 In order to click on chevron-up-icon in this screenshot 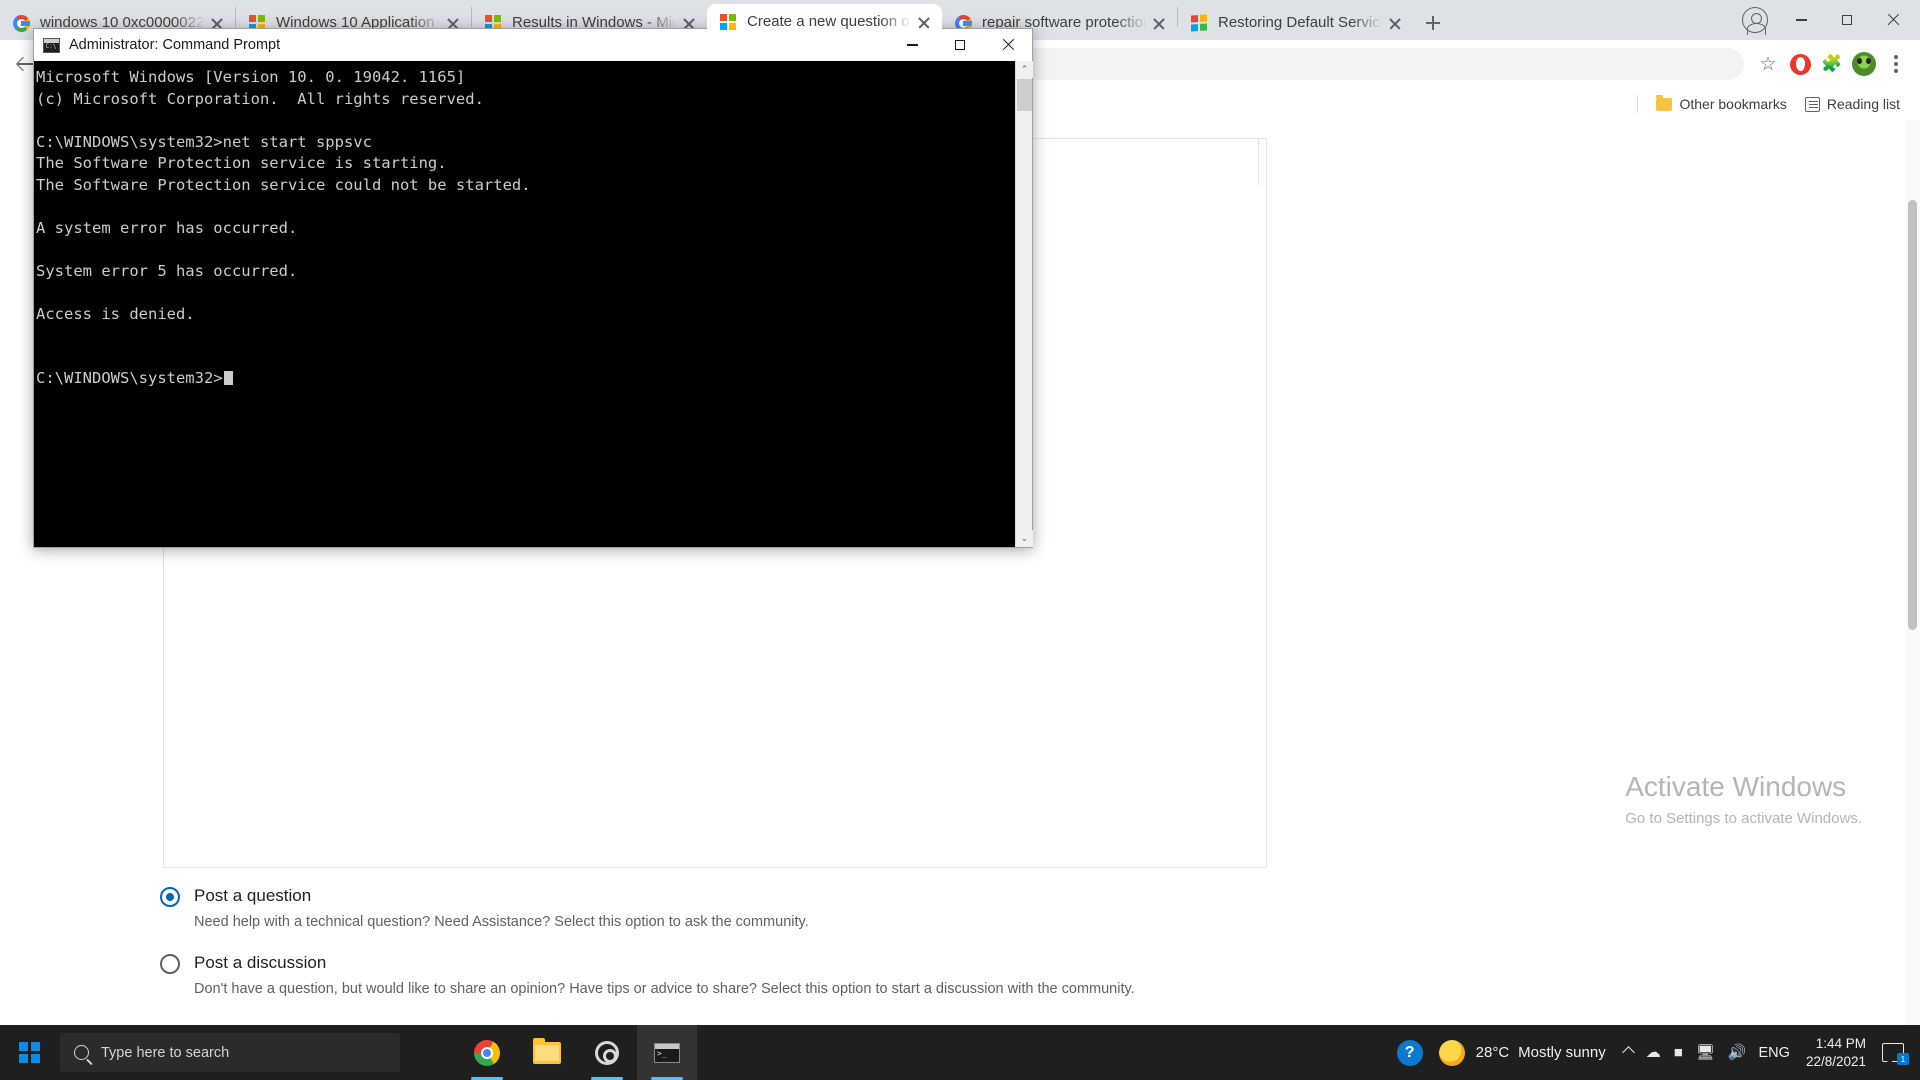, I will do `click(1628, 1052)`.